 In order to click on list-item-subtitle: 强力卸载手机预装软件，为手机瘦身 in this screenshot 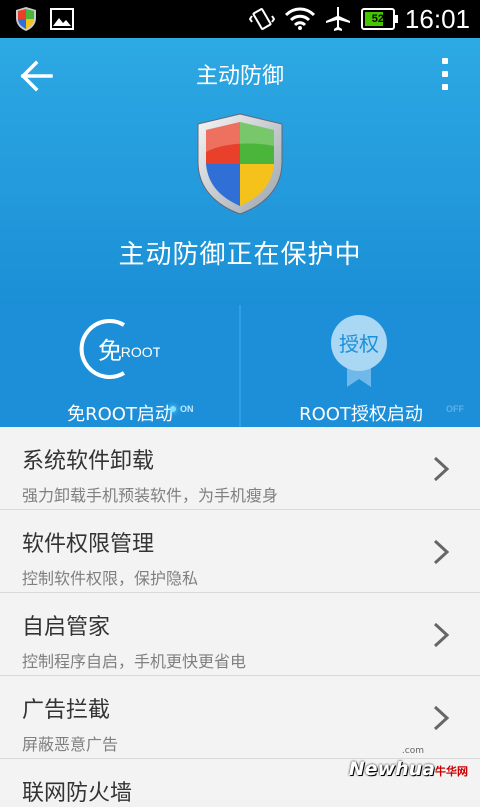, I will do `click(150, 495)`.